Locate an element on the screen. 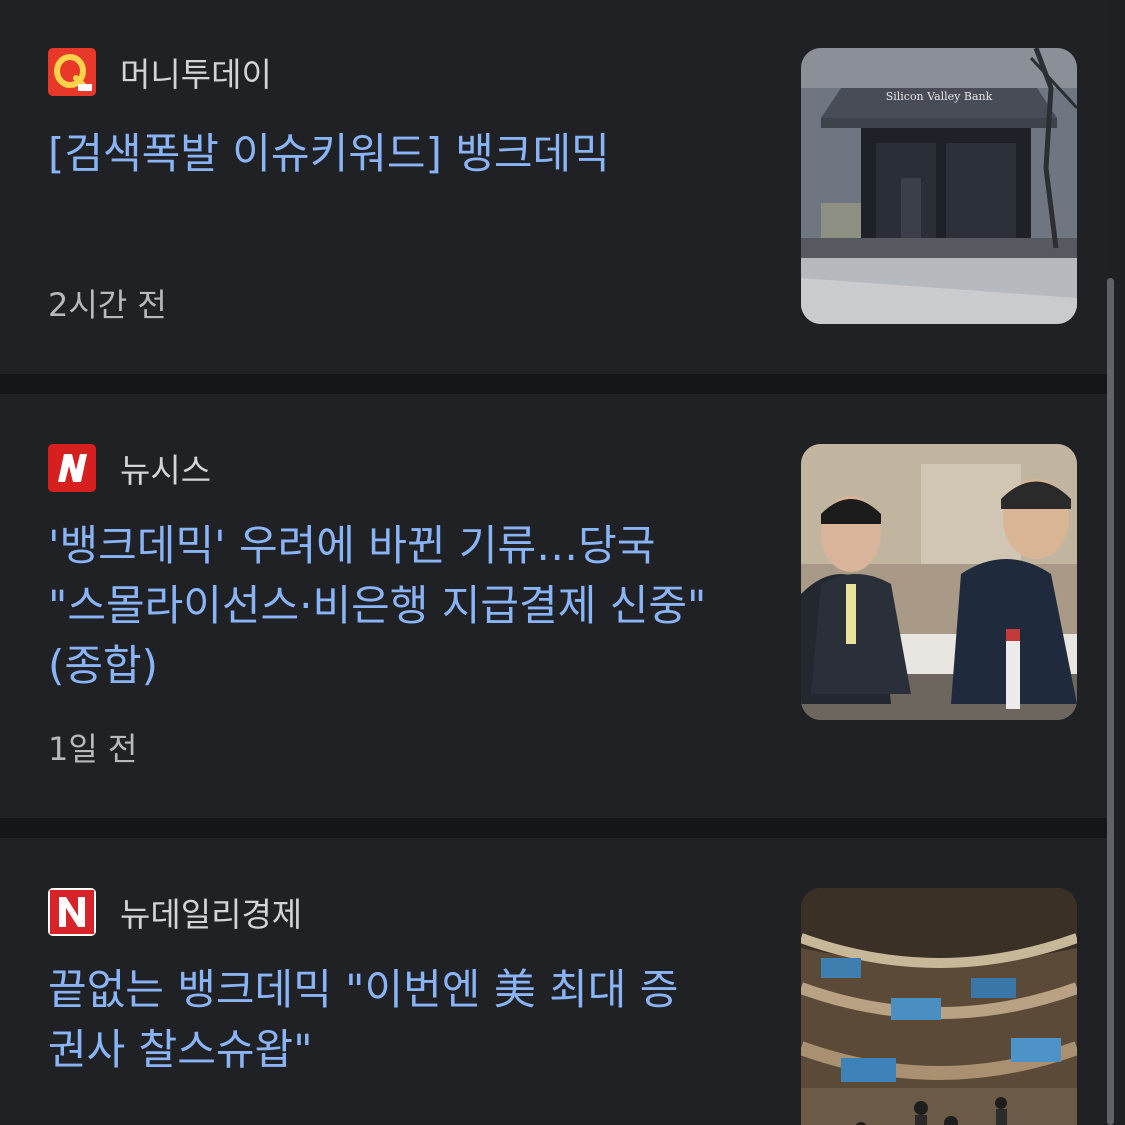 The height and width of the screenshot is (1125, 1125). headline-link: [검색폭발 이슈키워드] 뱅크데믹 is located at coordinates (408, 154).